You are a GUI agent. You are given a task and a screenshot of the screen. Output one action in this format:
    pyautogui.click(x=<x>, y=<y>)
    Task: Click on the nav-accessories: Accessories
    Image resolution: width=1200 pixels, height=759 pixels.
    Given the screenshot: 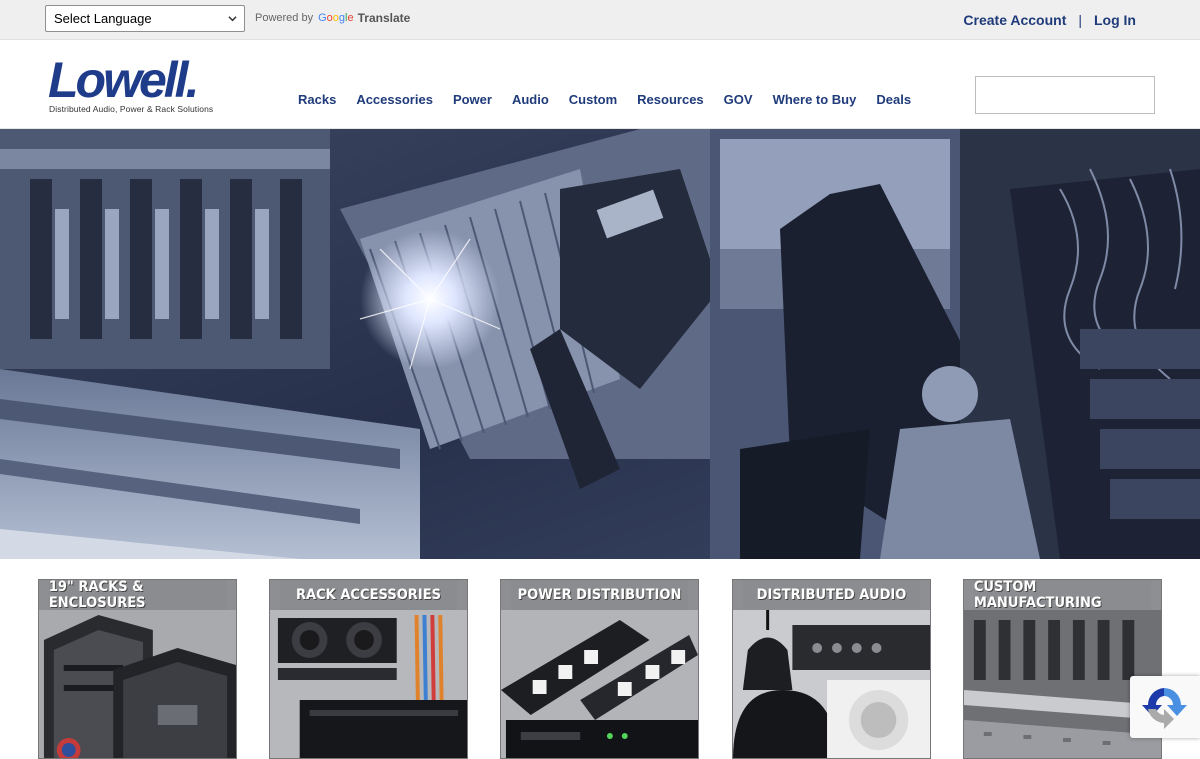 What is the action you would take?
    pyautogui.click(x=394, y=99)
    